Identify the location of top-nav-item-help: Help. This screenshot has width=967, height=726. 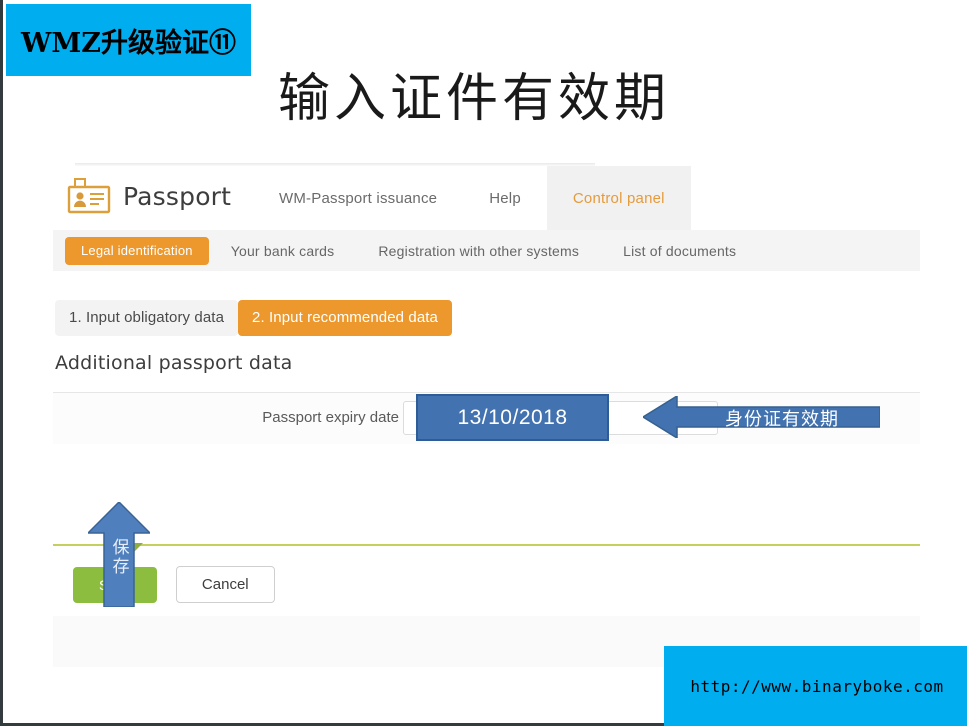
(505, 198).